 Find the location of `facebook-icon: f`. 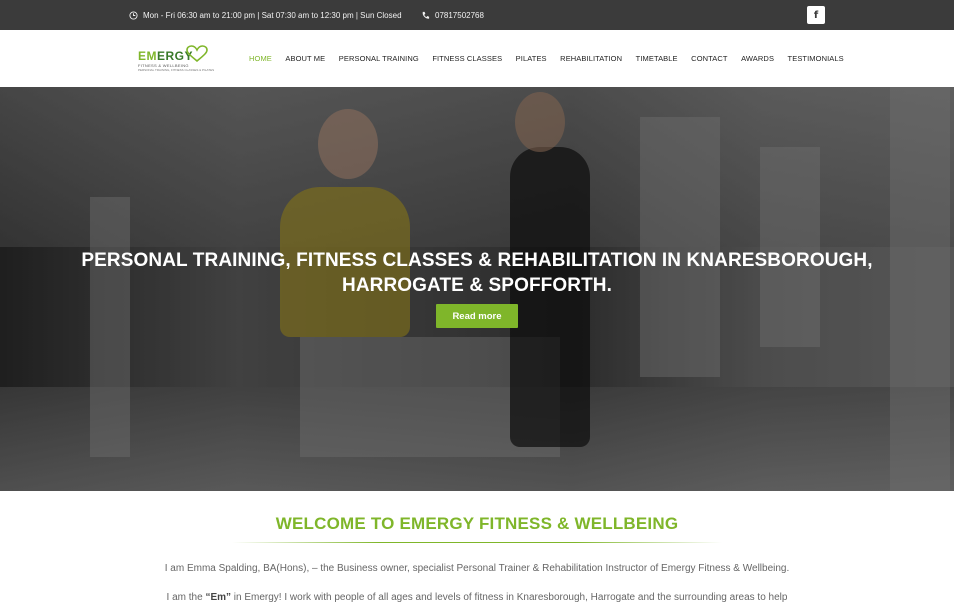

facebook-icon: f is located at coordinates (816, 15).